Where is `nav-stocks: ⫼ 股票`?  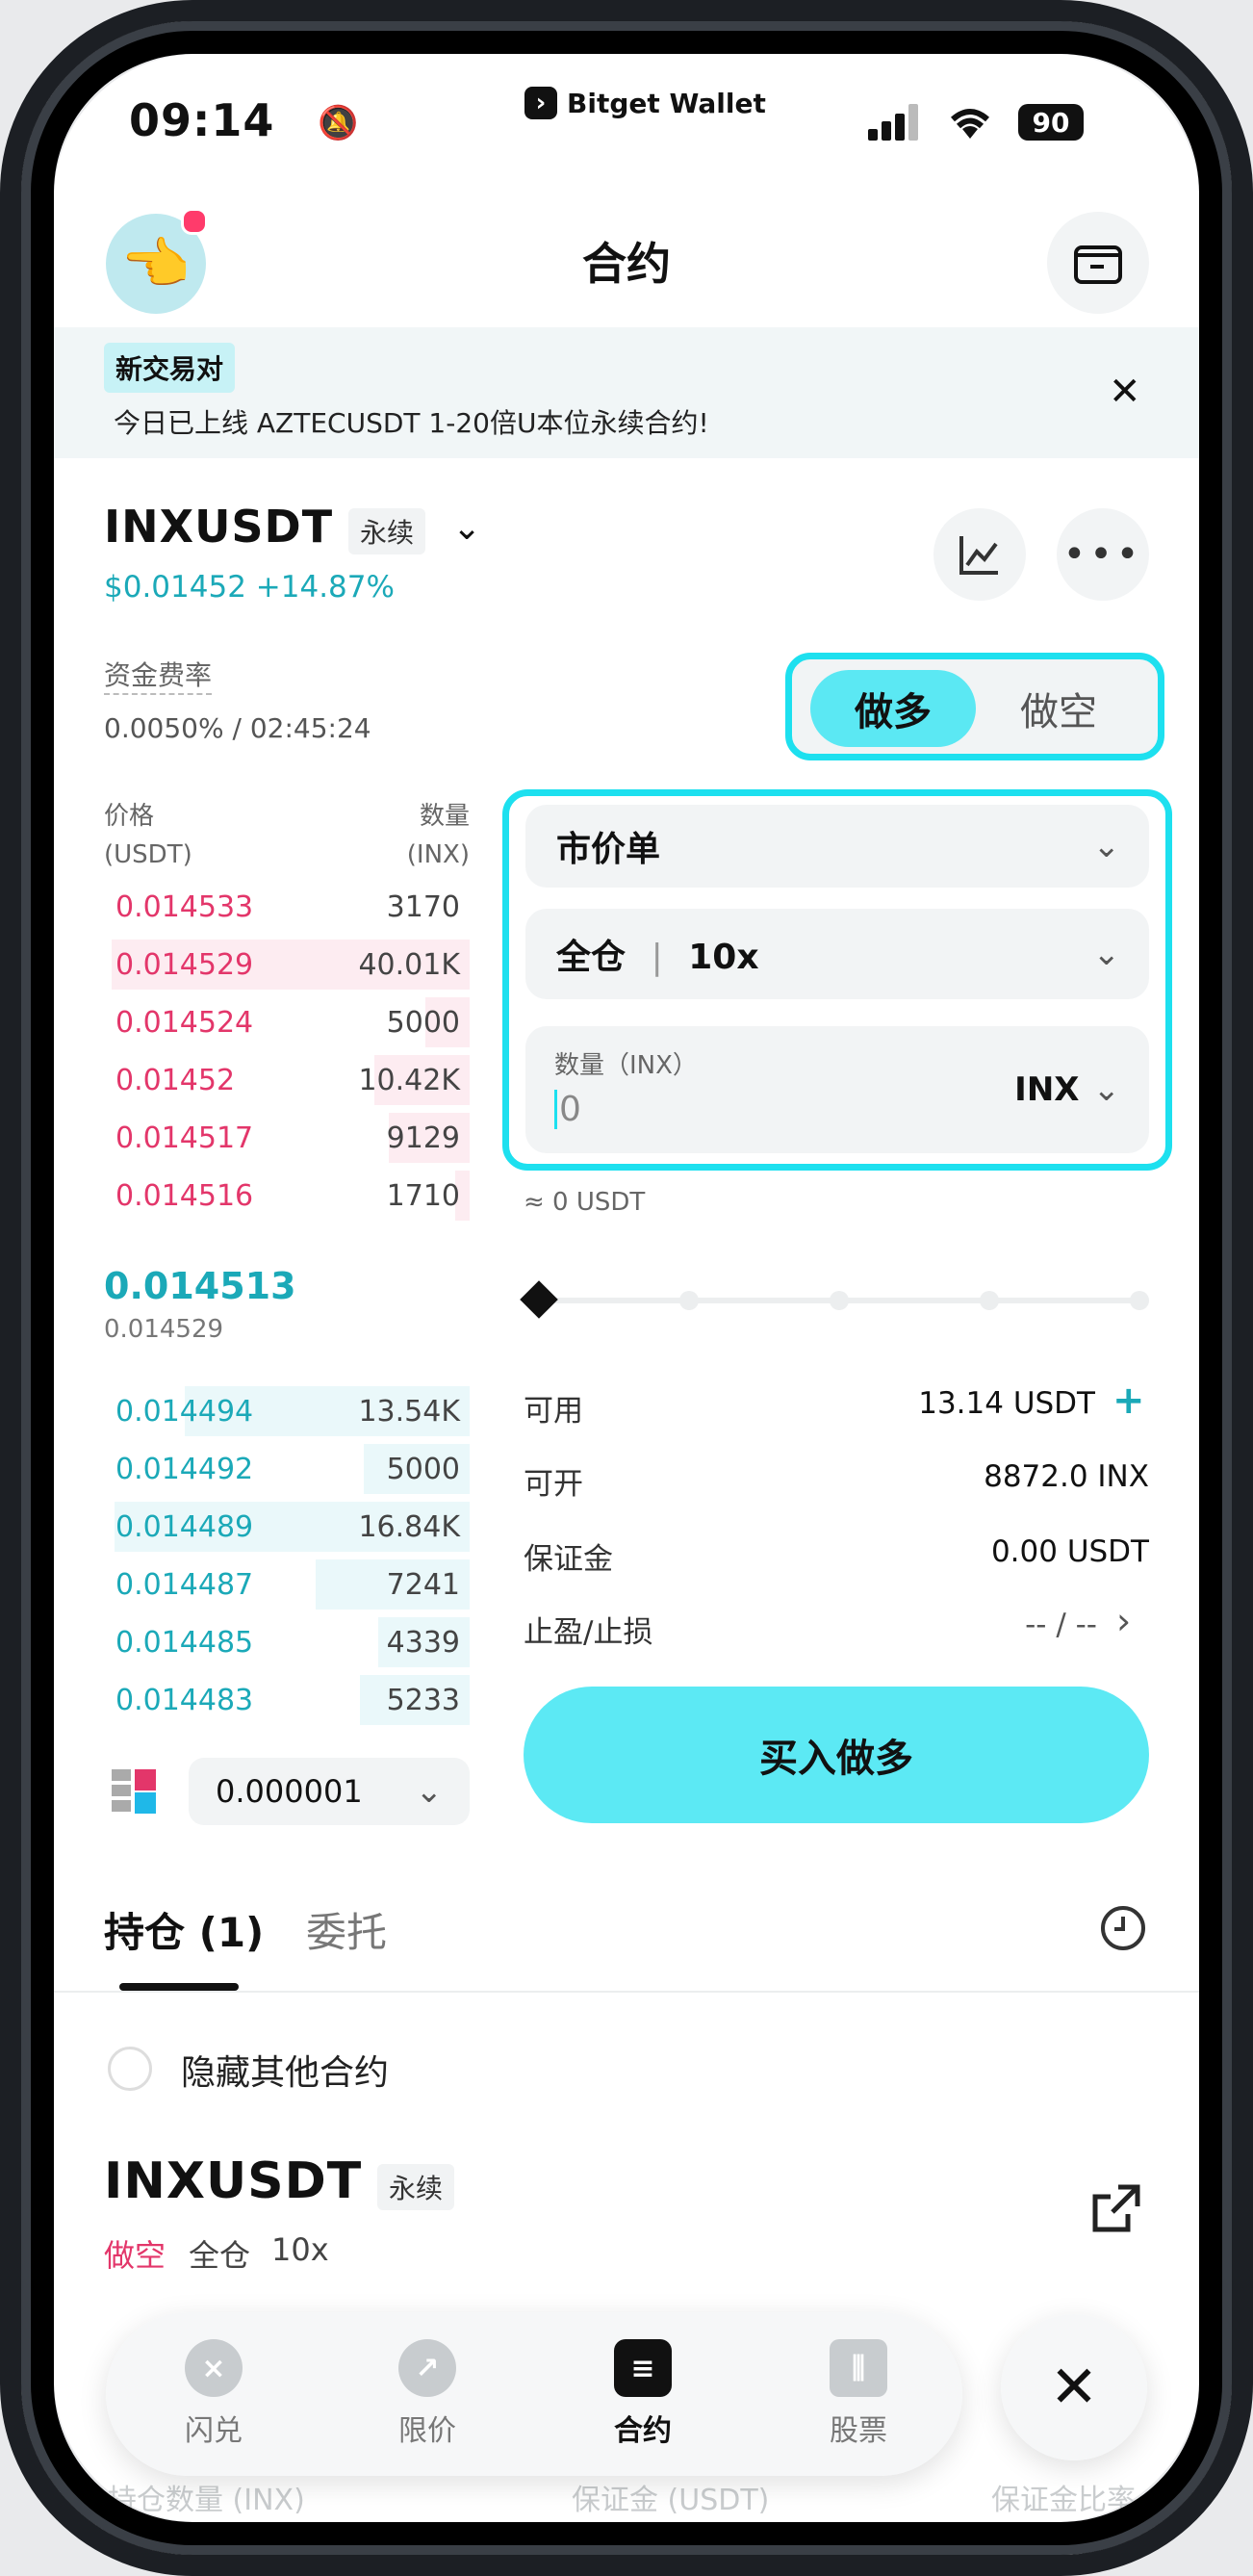
nav-stocks: ⫼ 股票 is located at coordinates (858, 2394).